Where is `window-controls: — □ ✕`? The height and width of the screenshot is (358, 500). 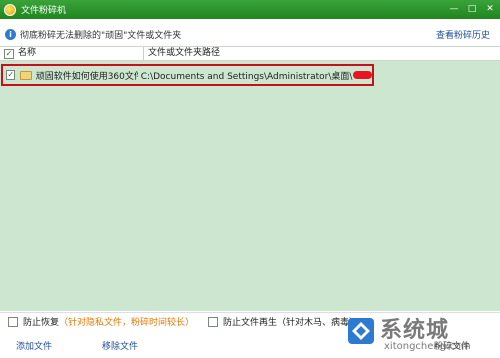 window-controls: — □ ✕ is located at coordinates (472, 9).